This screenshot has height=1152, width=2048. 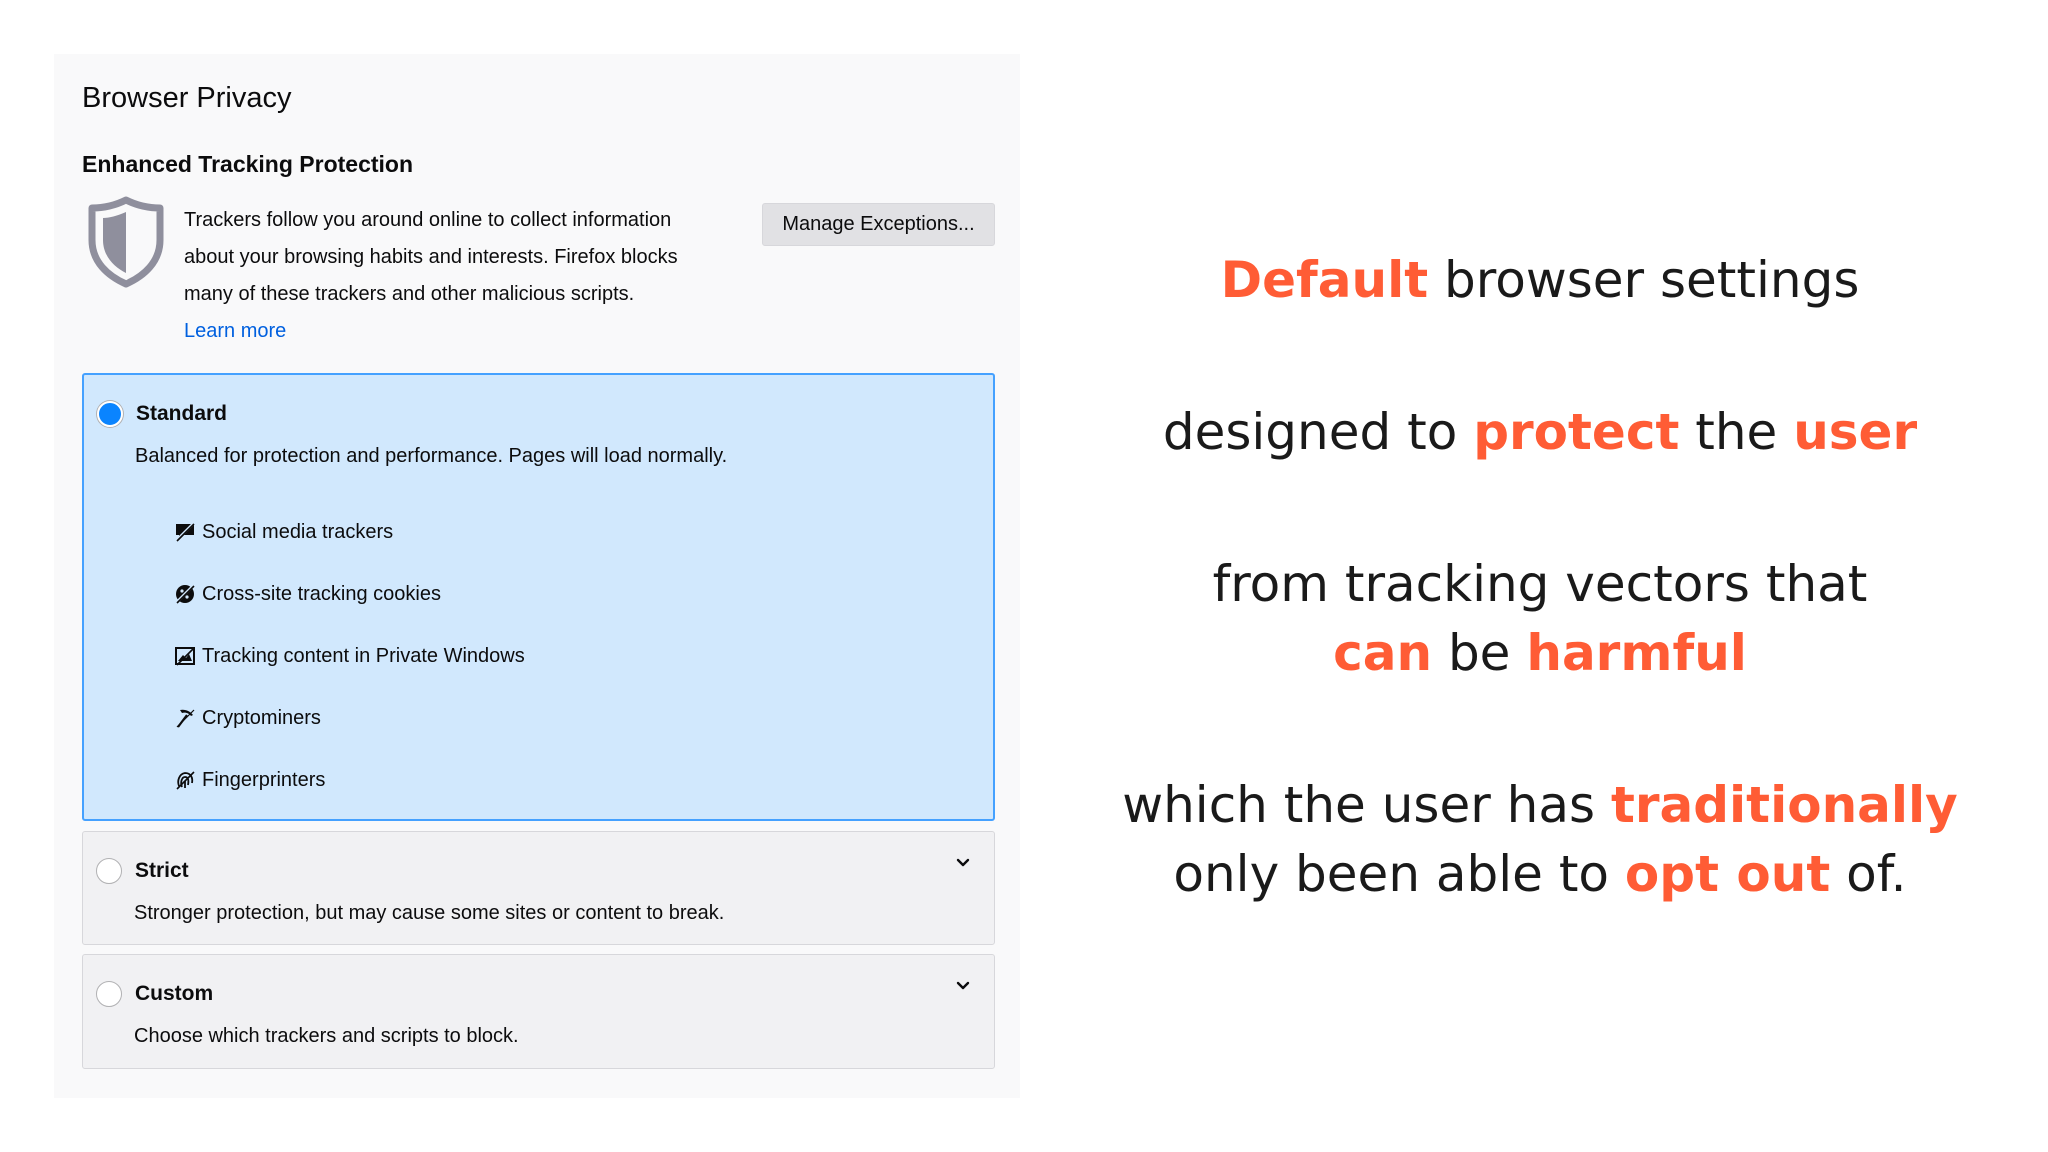 I want to click on option-label: Custom, so click(x=174, y=993).